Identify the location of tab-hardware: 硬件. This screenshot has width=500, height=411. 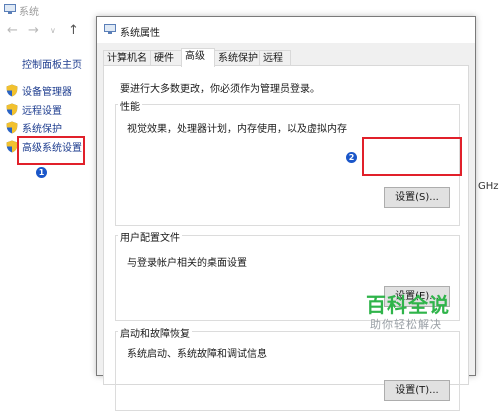
(166, 58).